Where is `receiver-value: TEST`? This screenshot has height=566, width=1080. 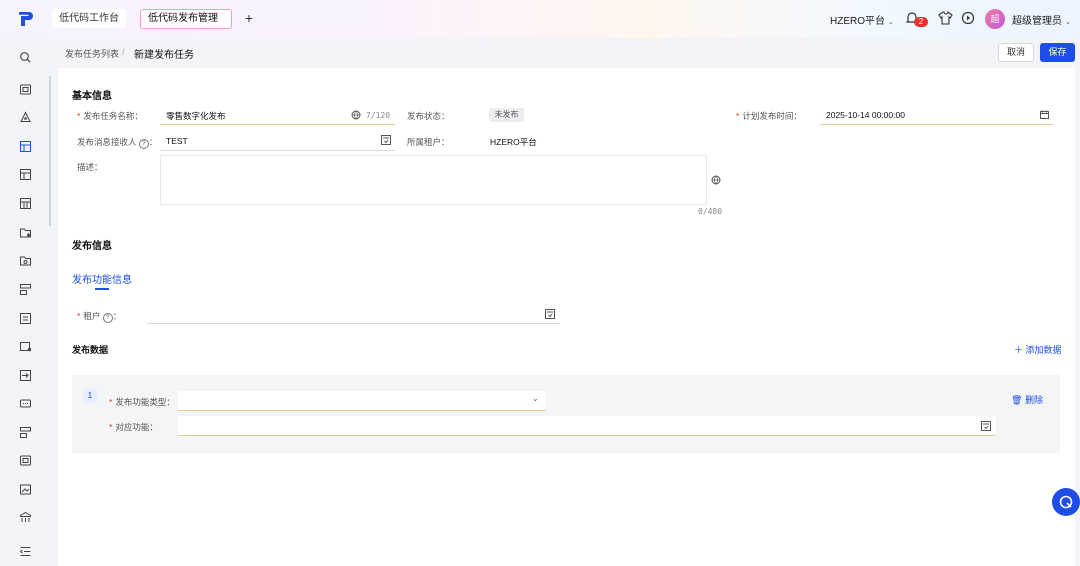 receiver-value: TEST is located at coordinates (177, 141).